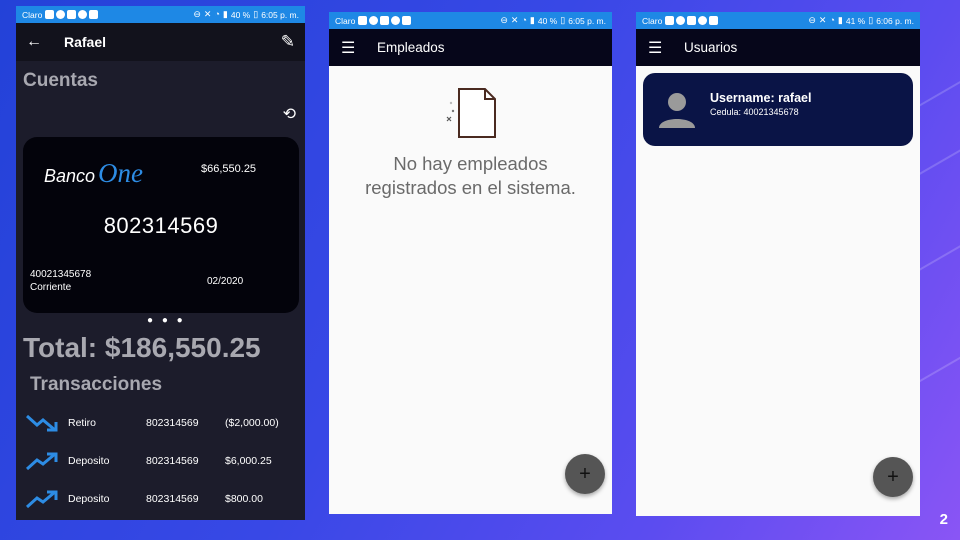  What do you see at coordinates (244, 499) in the screenshot?
I see `transaction-amount: $800.00` at bounding box center [244, 499].